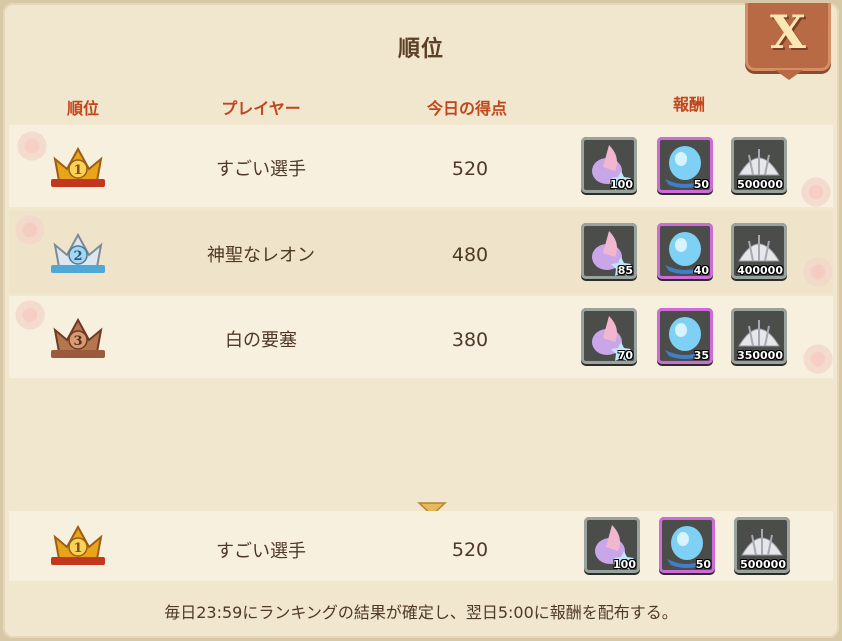  Describe the element at coordinates (625, 270) in the screenshot. I see `reward-quantity: 85` at that location.